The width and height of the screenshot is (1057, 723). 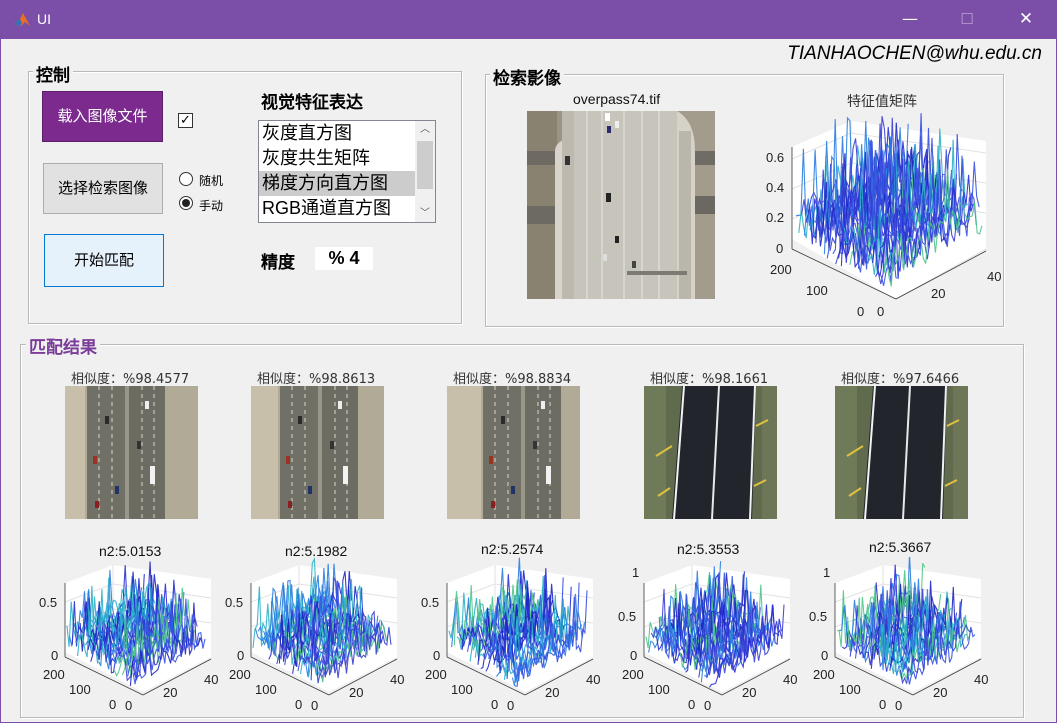 I want to click on n2-label: n2:5.3553, so click(x=708, y=549).